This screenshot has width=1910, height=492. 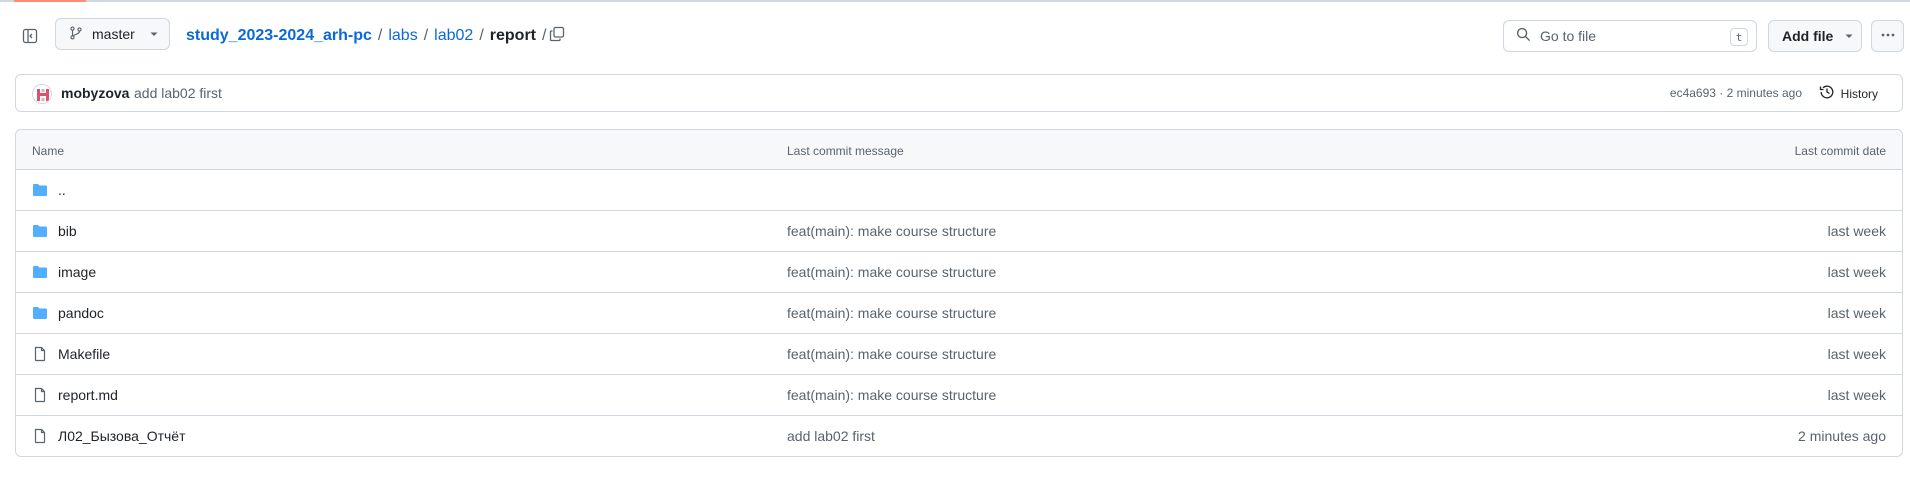 What do you see at coordinates (453, 36) in the screenshot?
I see `breadcrumb-lab02-link: lab02` at bounding box center [453, 36].